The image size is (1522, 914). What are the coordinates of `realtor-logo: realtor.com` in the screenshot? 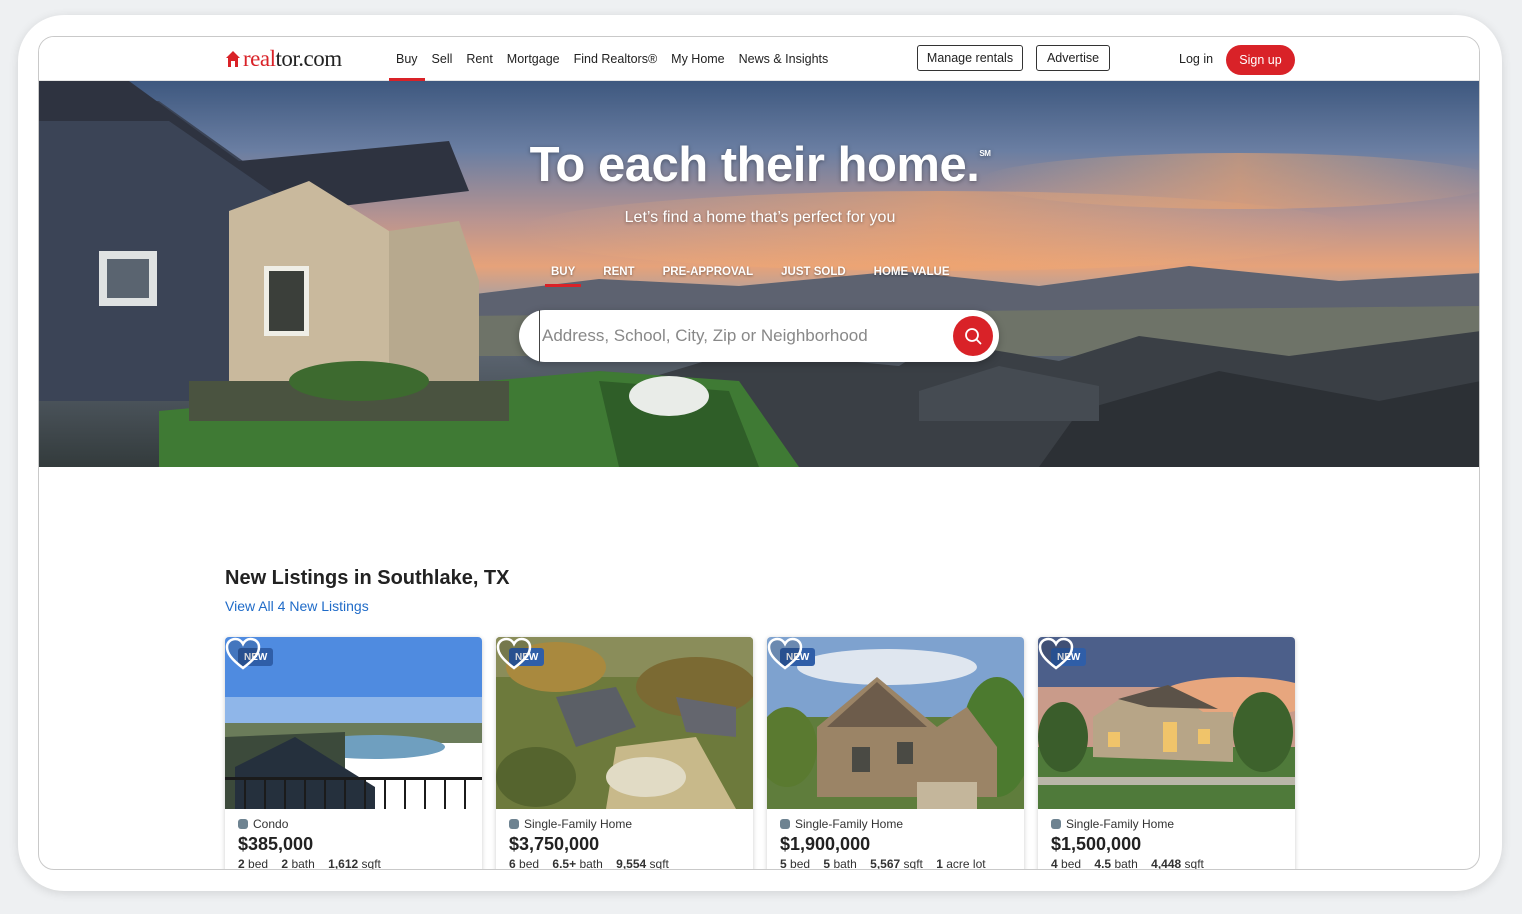 It's located at (283, 59).